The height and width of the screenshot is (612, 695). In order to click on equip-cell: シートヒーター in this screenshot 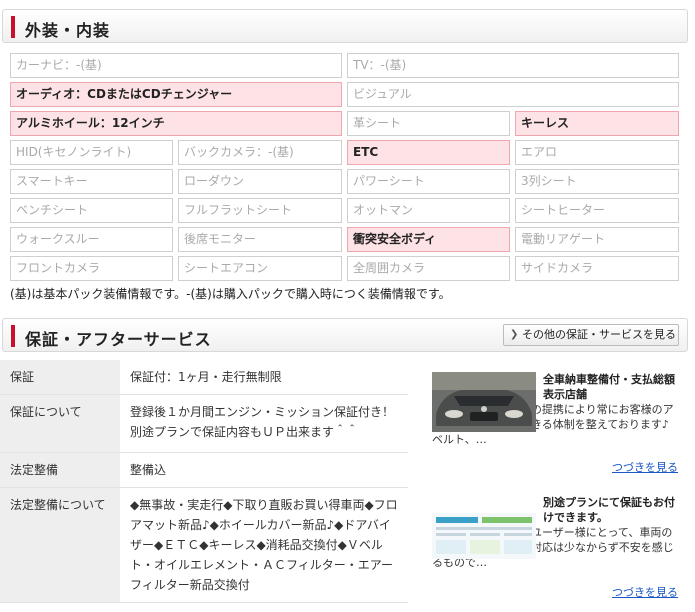, I will do `click(597, 210)`.